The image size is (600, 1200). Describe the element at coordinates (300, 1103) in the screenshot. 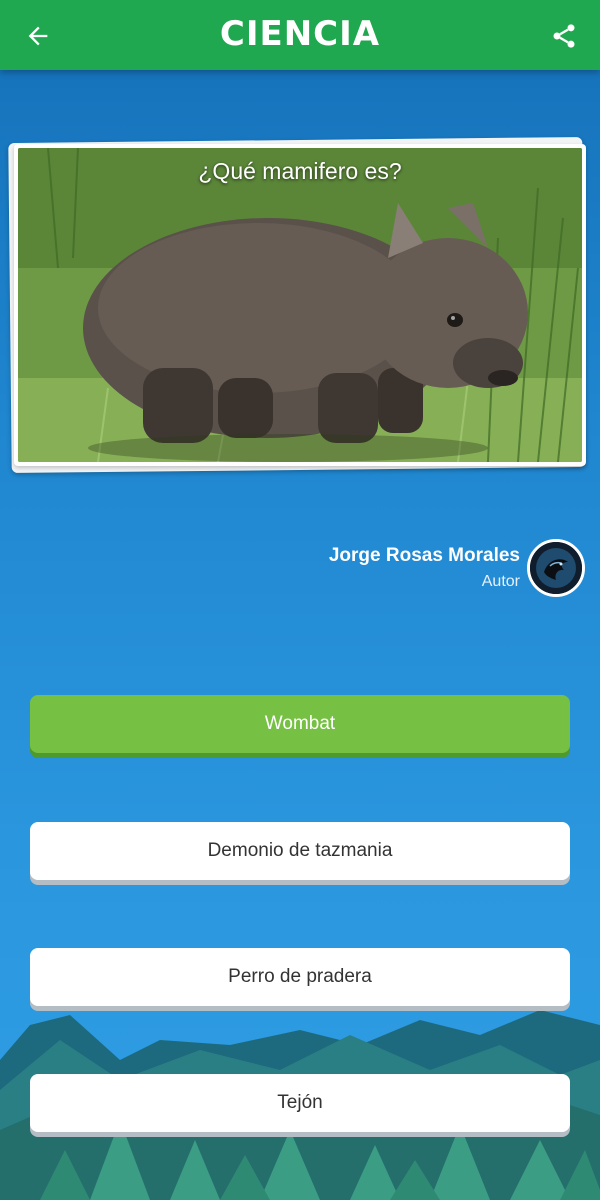

I see `answer-option-4: Tejón` at that location.